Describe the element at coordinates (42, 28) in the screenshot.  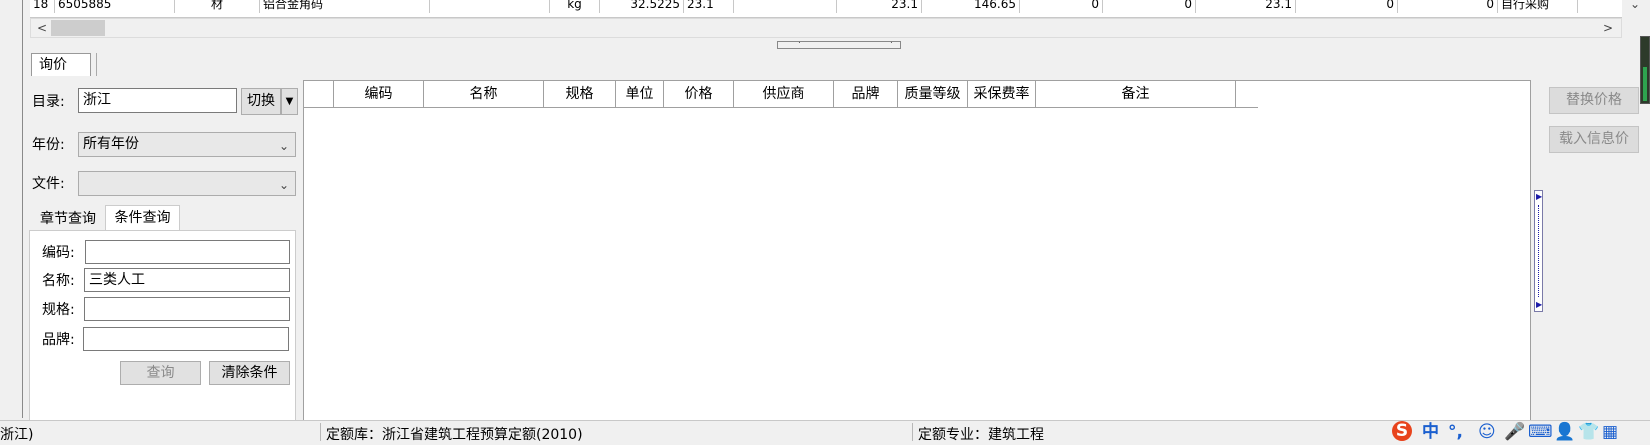
I see `scroll-left-arrow-icon: <` at that location.